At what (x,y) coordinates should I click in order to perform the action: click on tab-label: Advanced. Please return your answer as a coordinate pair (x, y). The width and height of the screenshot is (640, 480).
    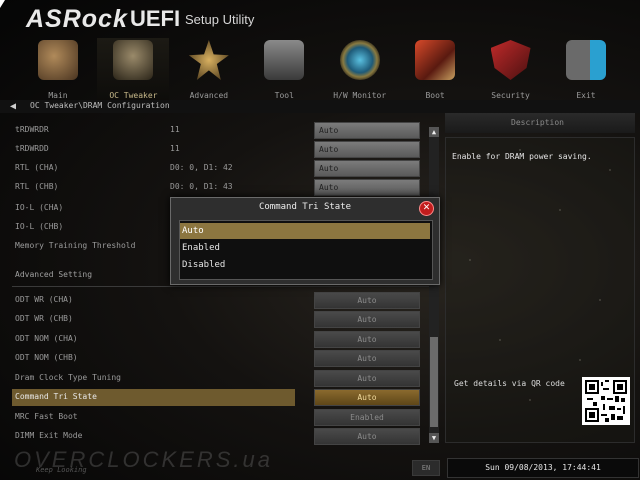
    Looking at the image, I should click on (209, 95).